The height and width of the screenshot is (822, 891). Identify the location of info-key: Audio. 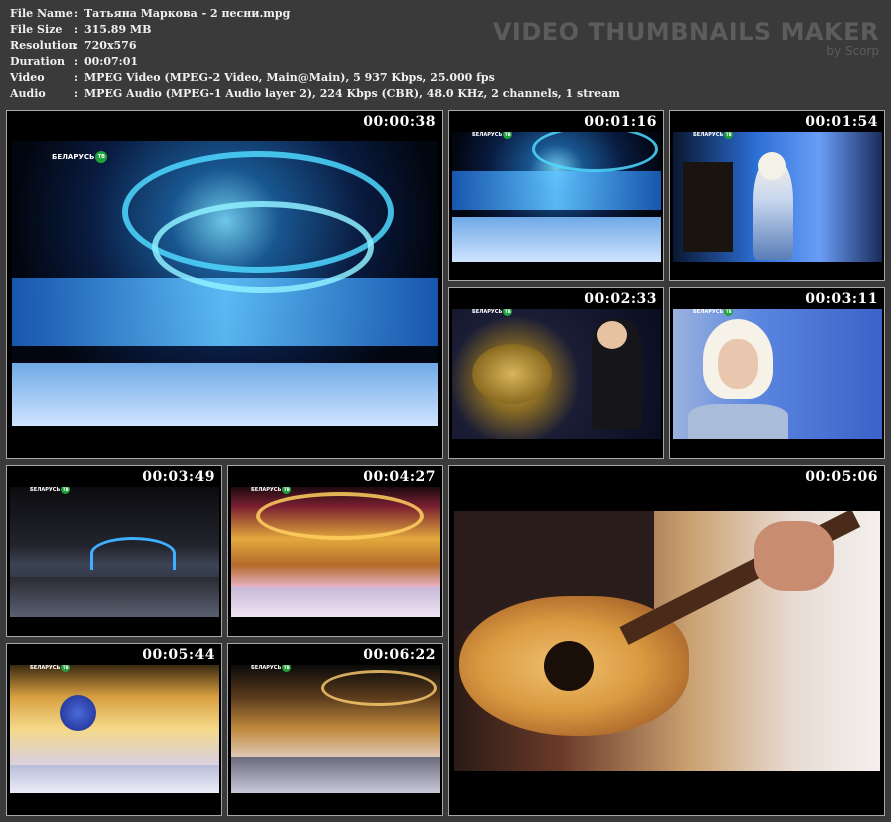
(28, 93).